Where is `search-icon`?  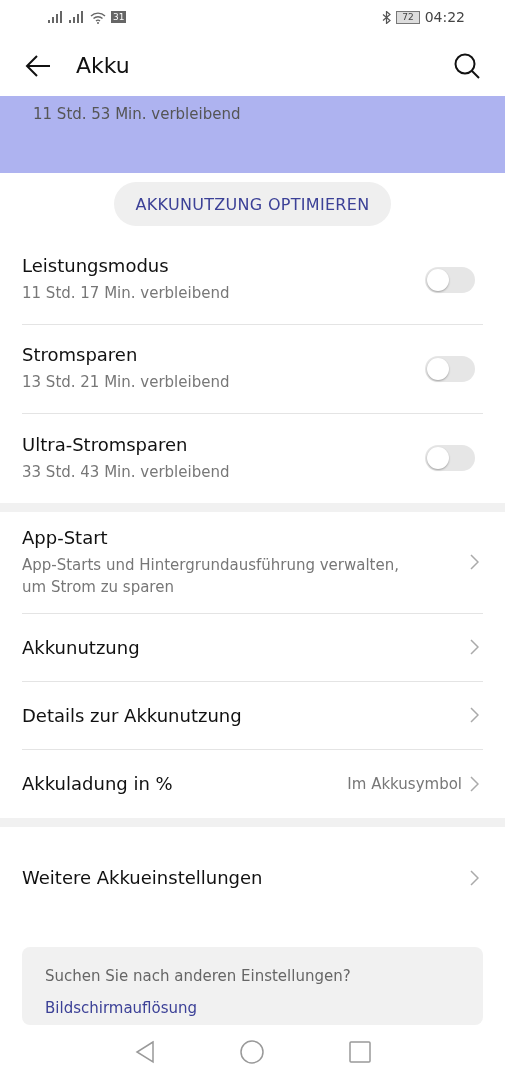 search-icon is located at coordinates (467, 65).